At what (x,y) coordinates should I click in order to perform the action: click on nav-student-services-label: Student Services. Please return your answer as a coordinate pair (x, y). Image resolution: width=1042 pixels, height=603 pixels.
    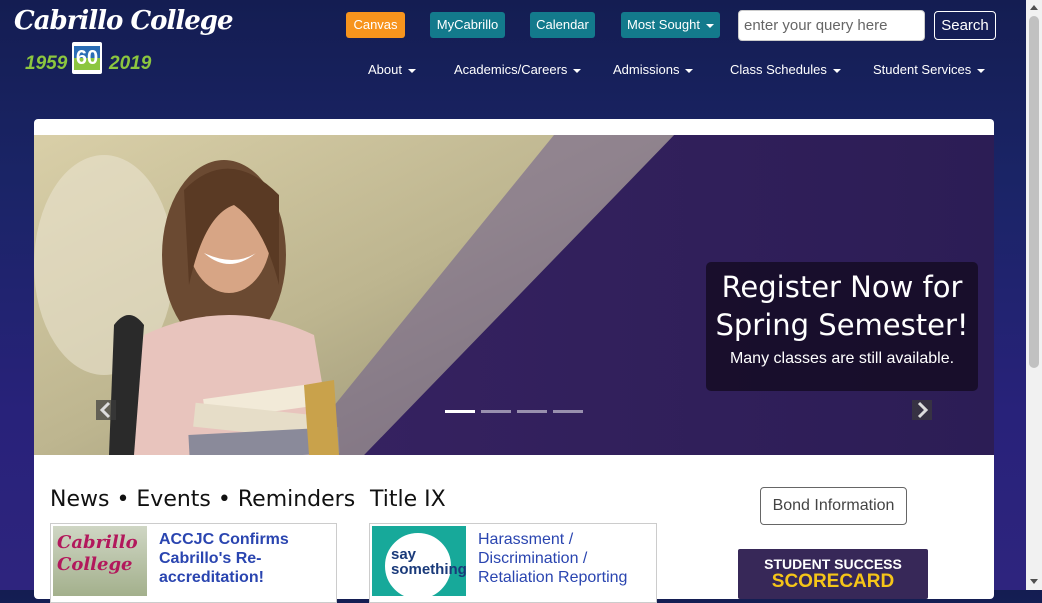
    Looking at the image, I should click on (922, 69).